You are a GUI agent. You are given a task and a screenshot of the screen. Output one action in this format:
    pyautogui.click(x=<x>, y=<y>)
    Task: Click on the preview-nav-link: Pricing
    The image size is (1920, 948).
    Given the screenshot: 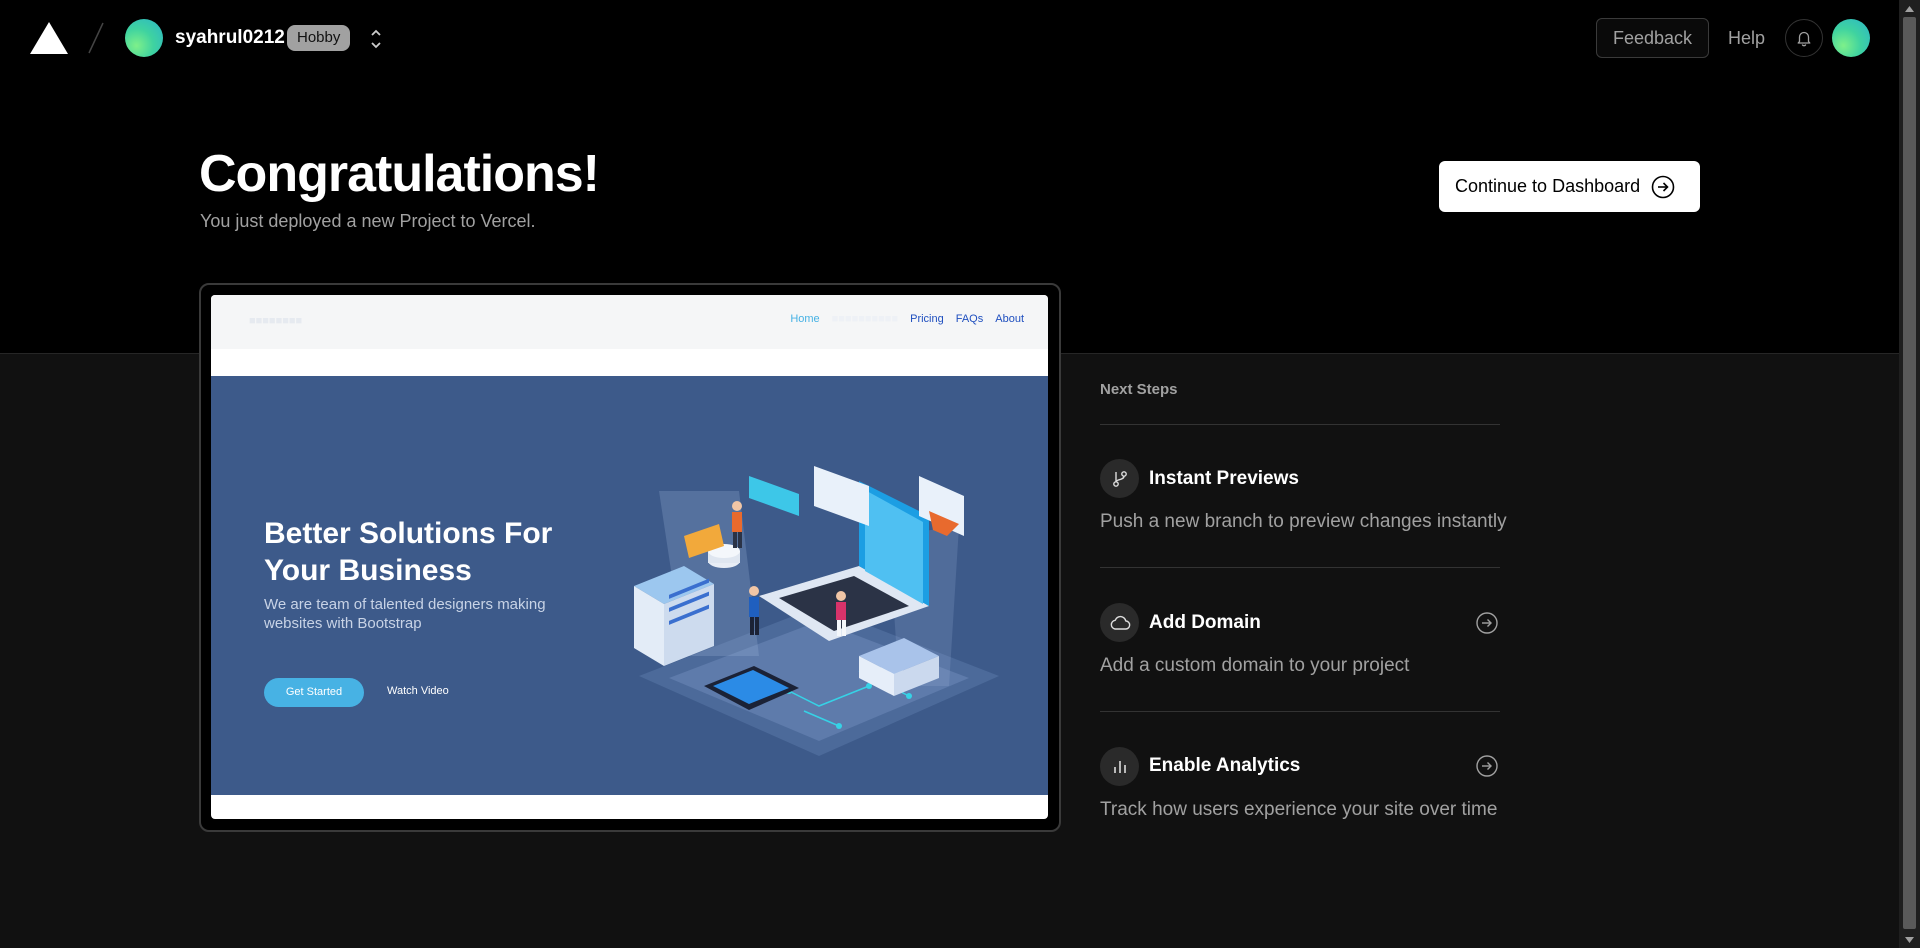 What is the action you would take?
    pyautogui.click(x=927, y=319)
    